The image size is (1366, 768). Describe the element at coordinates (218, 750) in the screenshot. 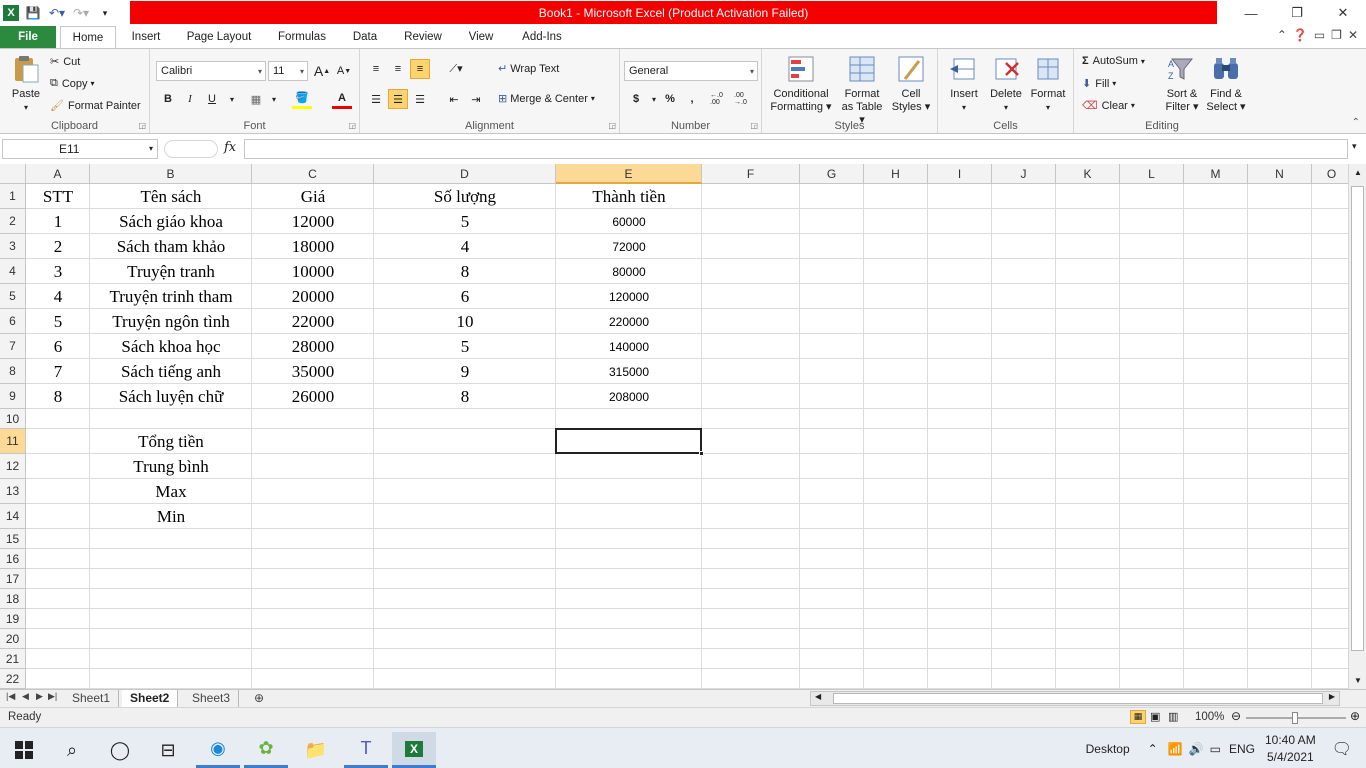

I see `edge-browser-icon: ◉` at that location.